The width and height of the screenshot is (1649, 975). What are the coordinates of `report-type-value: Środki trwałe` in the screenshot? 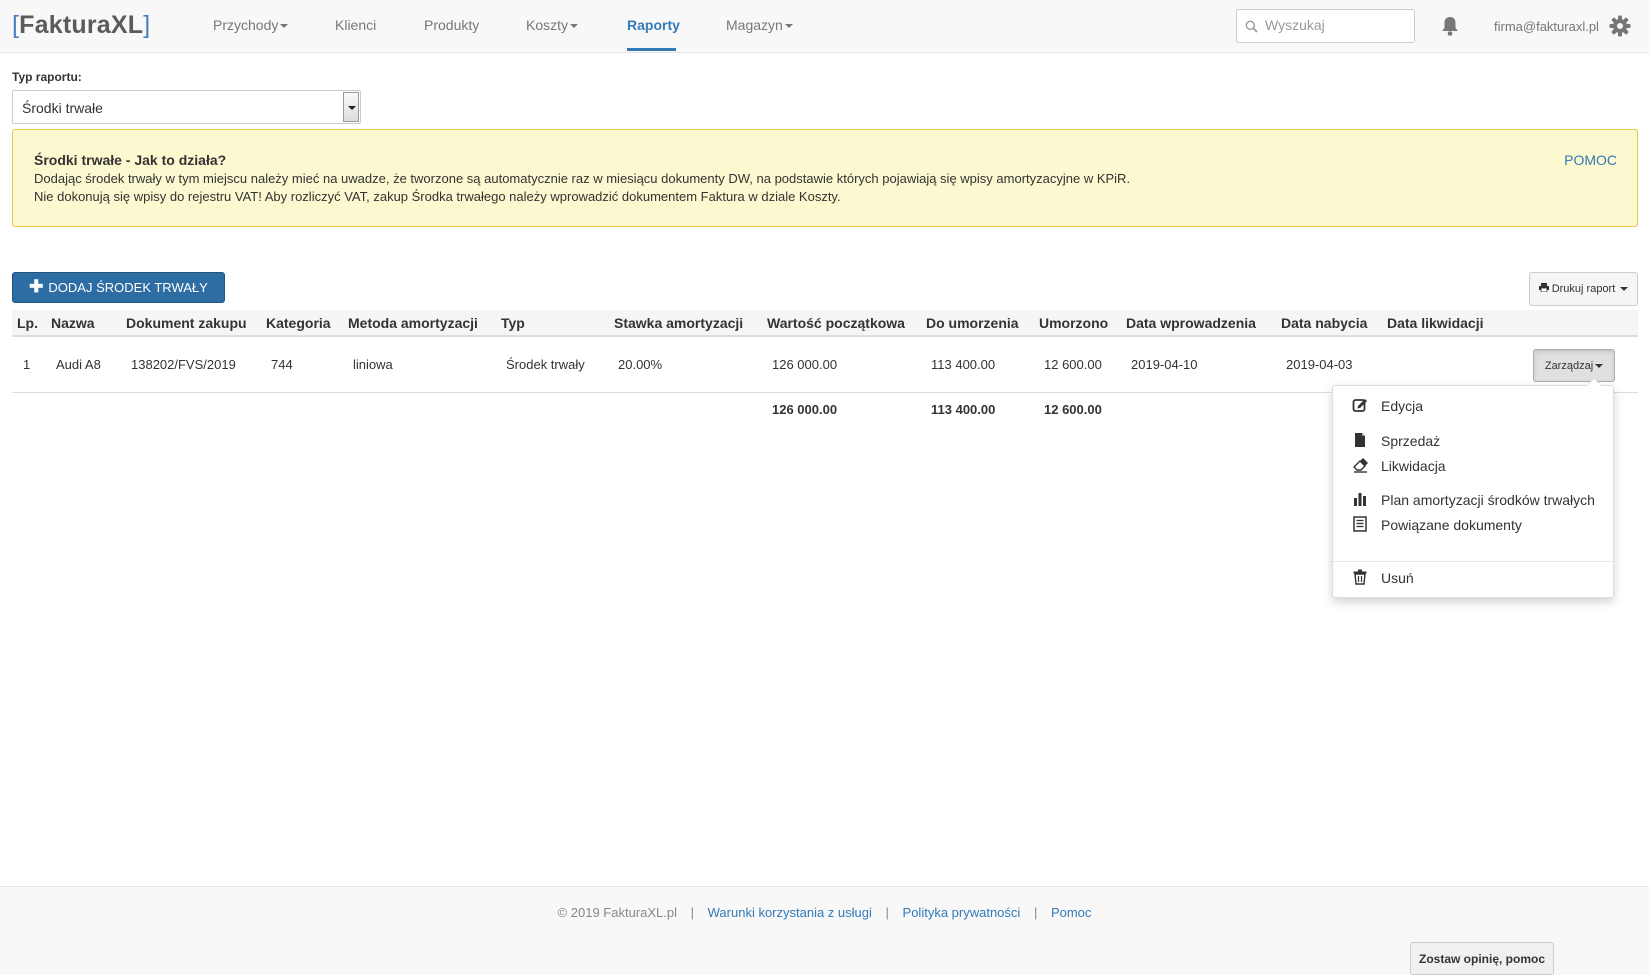 It's located at (62, 108).